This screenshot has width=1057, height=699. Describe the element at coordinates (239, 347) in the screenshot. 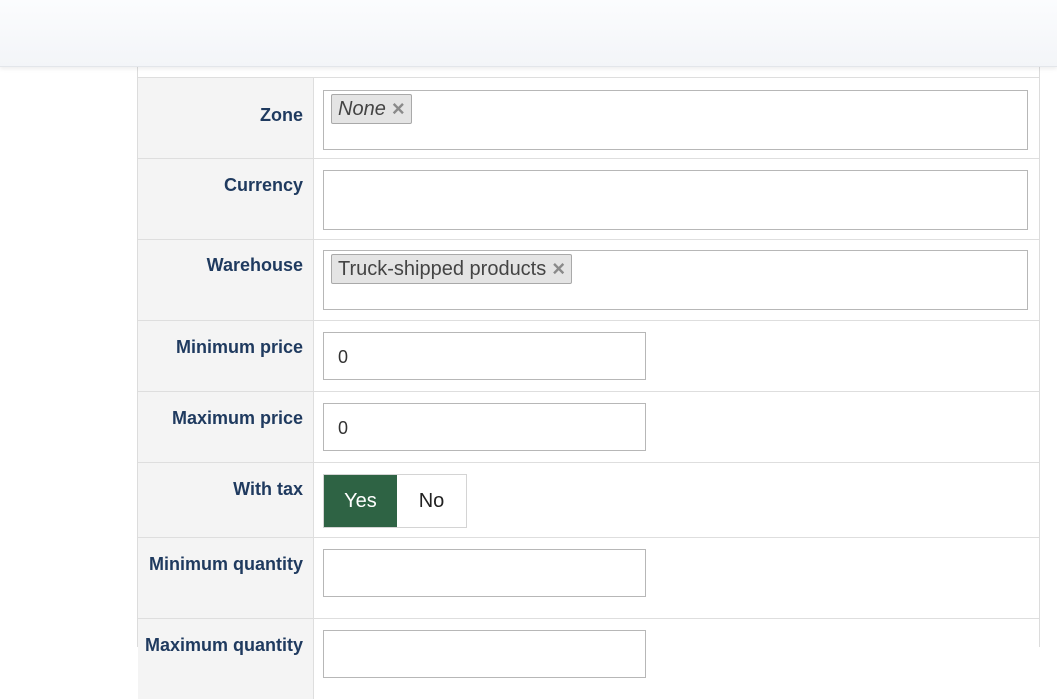

I see `min-price-label: Minimum price` at that location.